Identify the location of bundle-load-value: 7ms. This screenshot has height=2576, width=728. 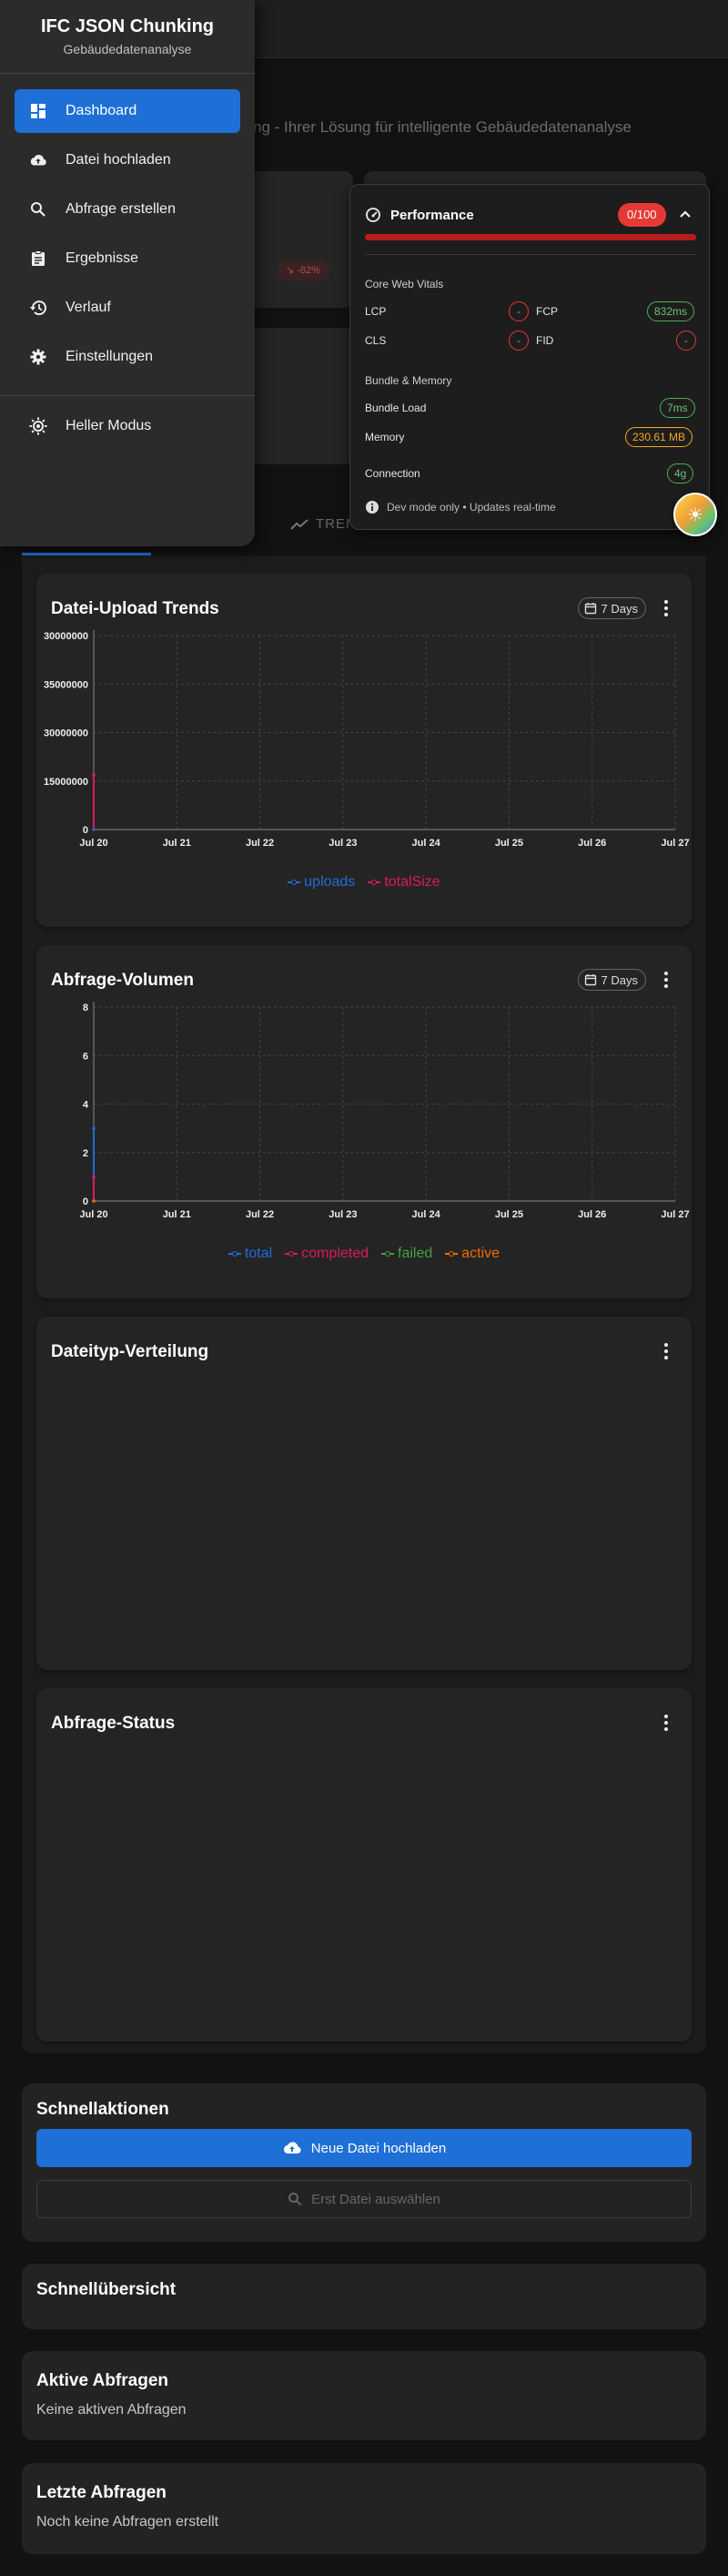
(677, 408).